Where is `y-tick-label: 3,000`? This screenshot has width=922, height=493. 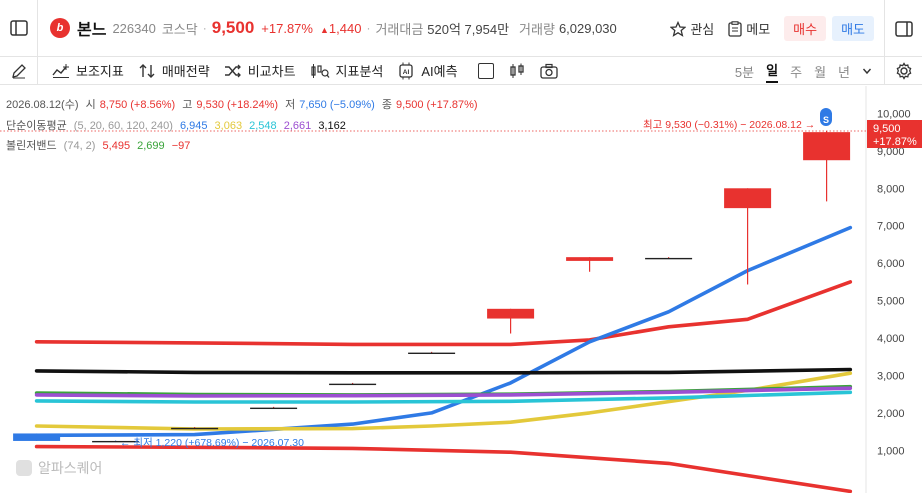 y-tick-label: 3,000 is located at coordinates (891, 376).